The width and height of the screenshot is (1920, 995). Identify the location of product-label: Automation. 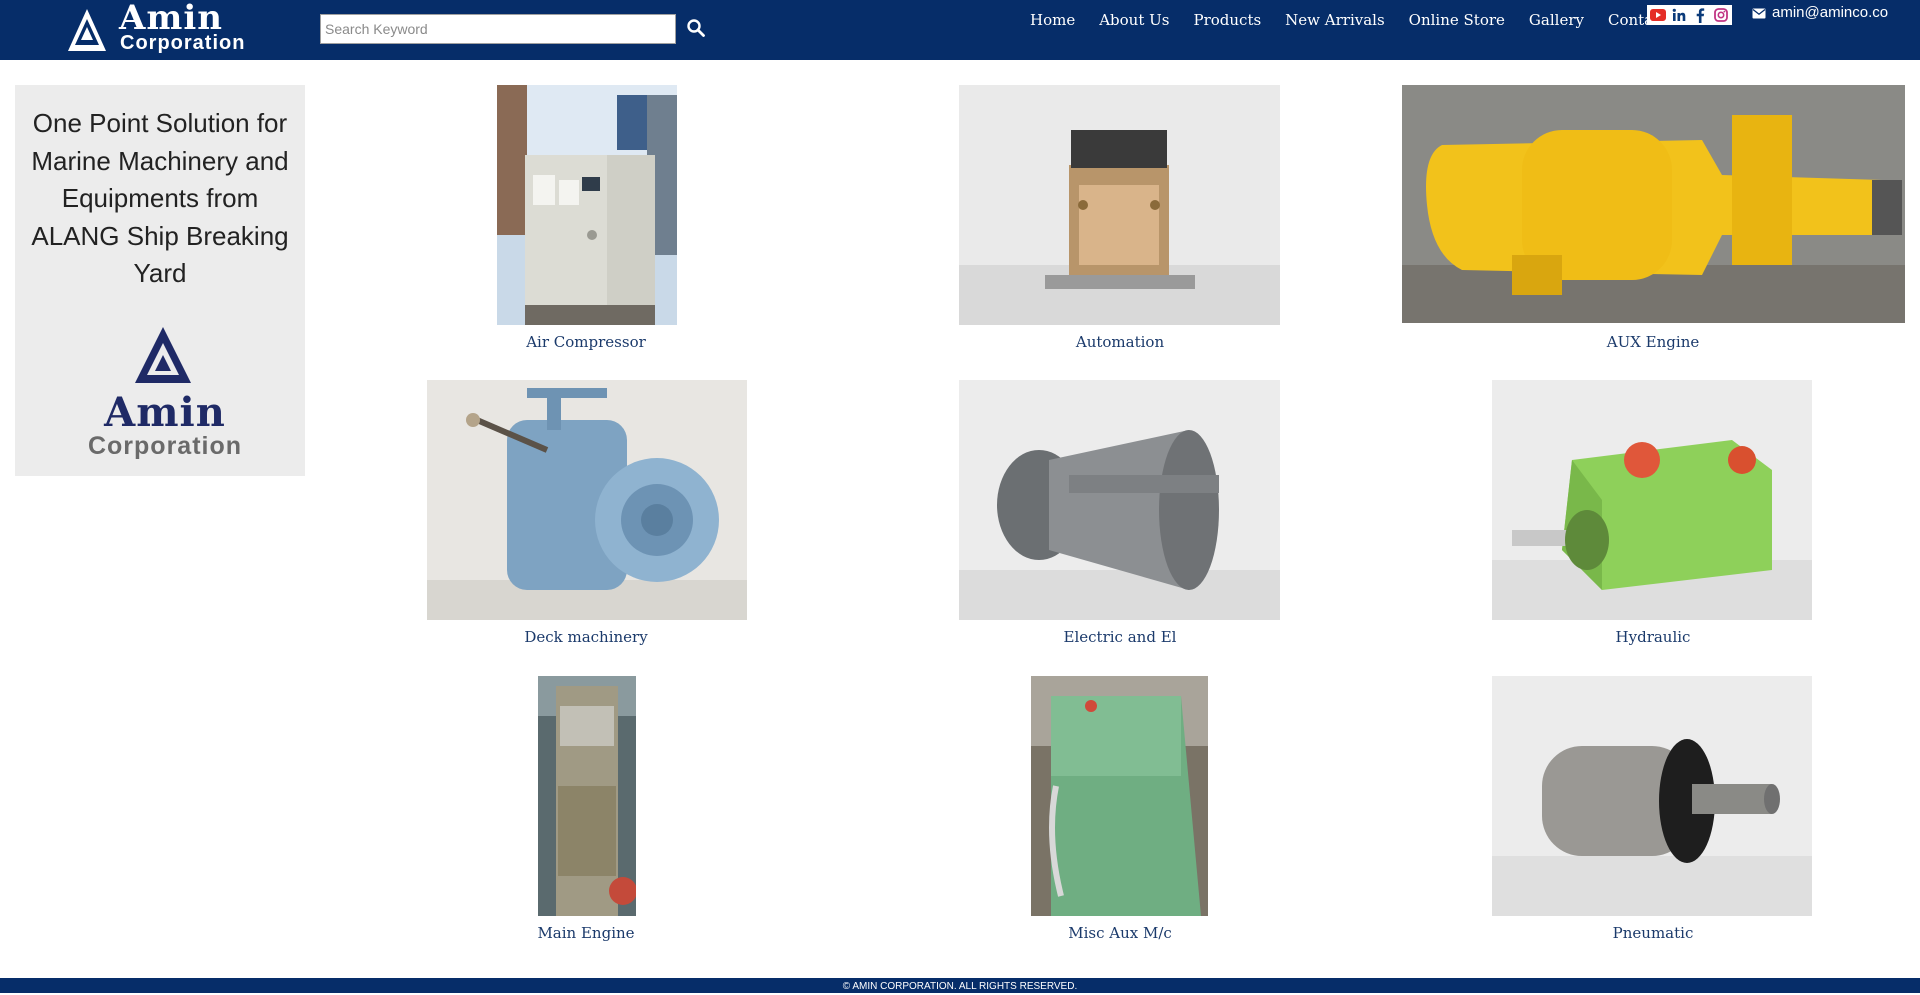
(1120, 342).